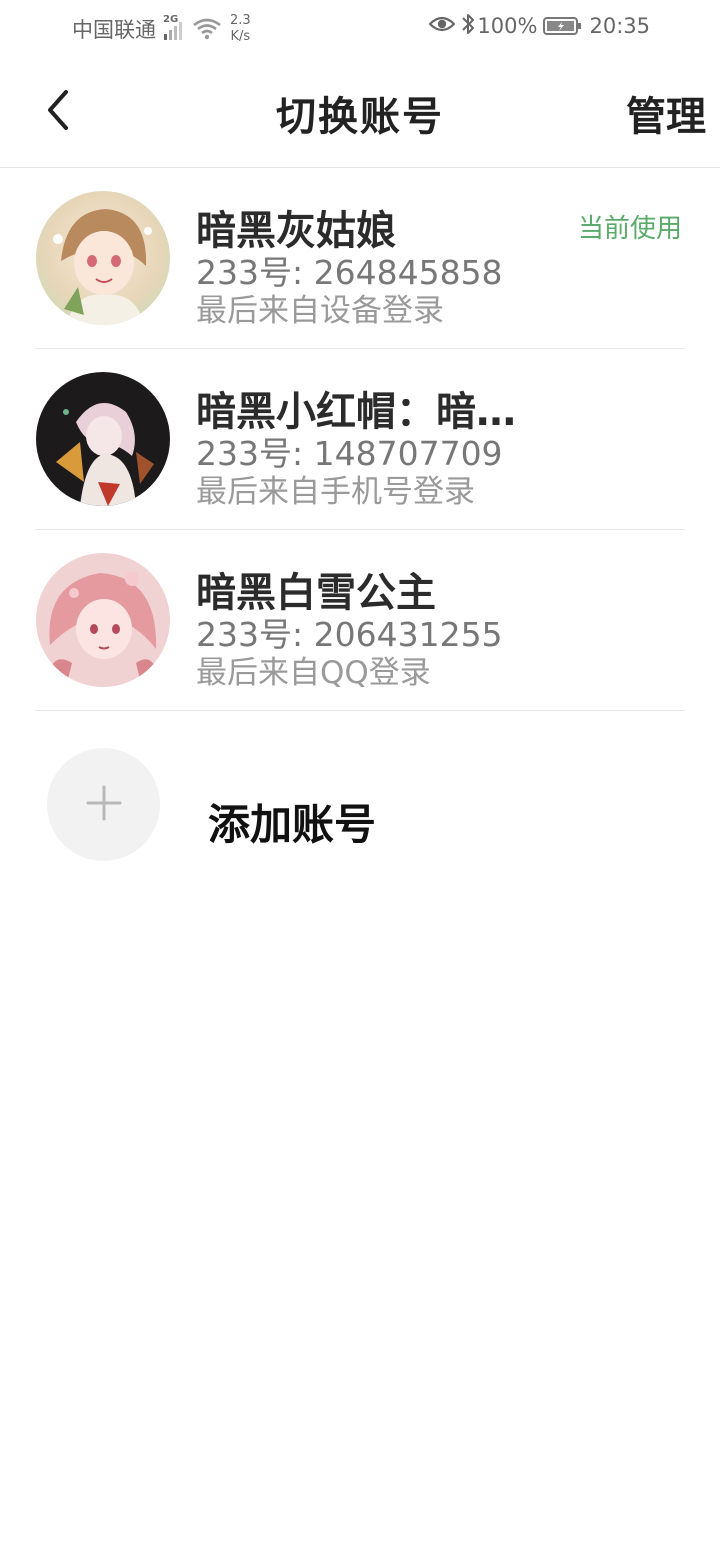  I want to click on plus-icon, so click(104, 805).